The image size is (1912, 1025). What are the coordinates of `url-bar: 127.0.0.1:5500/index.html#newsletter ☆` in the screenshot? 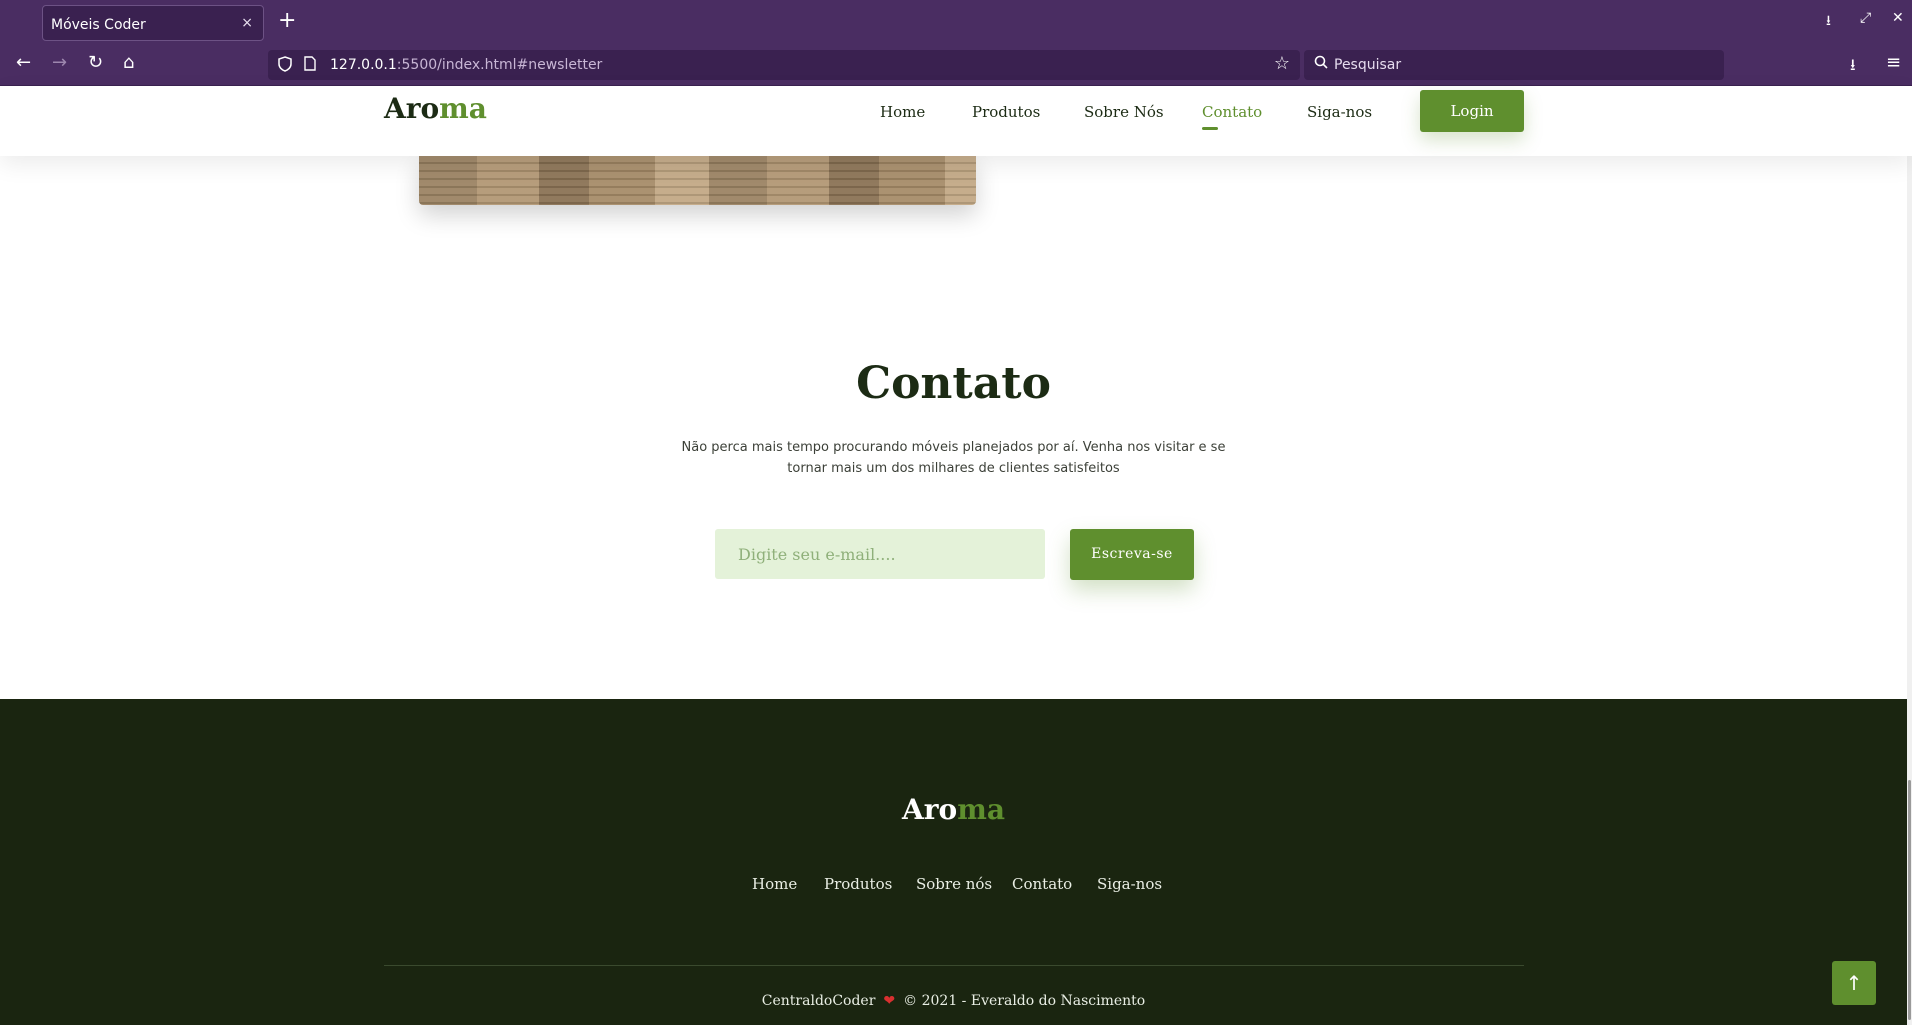 It's located at (784, 65).